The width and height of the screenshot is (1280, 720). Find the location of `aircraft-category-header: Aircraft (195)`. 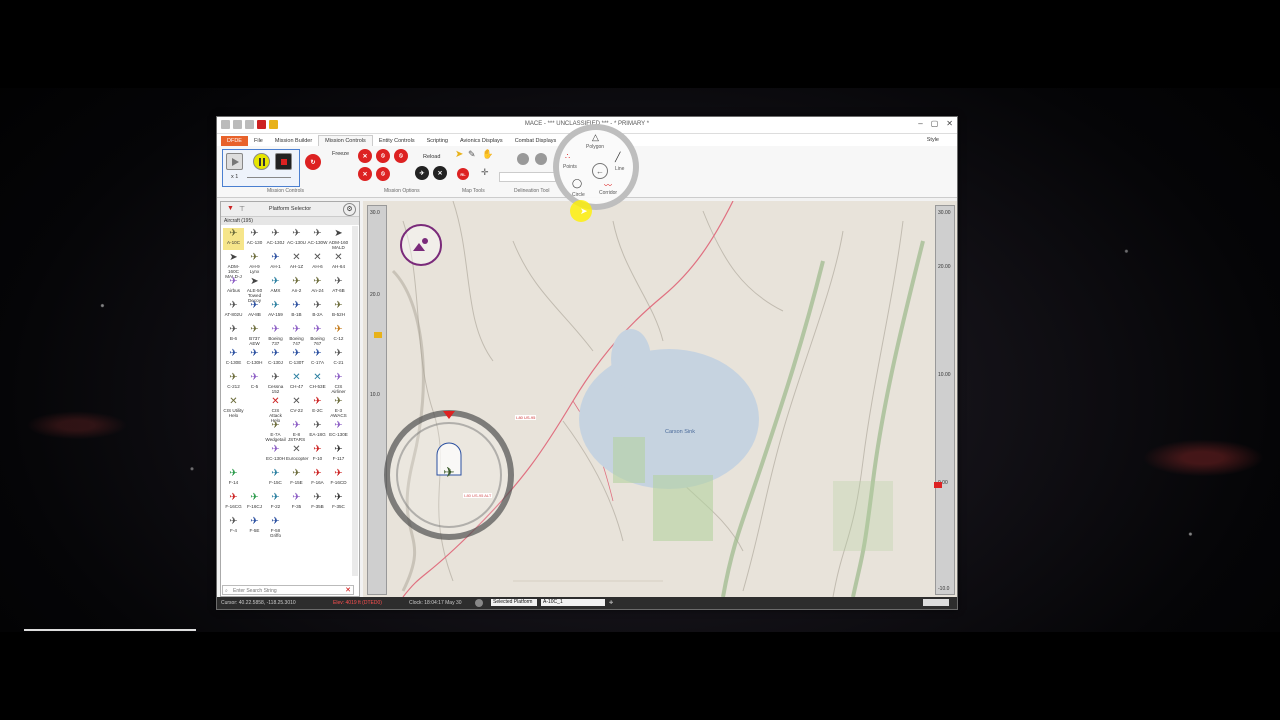

aircraft-category-header: Aircraft (195) is located at coordinates (290, 221).